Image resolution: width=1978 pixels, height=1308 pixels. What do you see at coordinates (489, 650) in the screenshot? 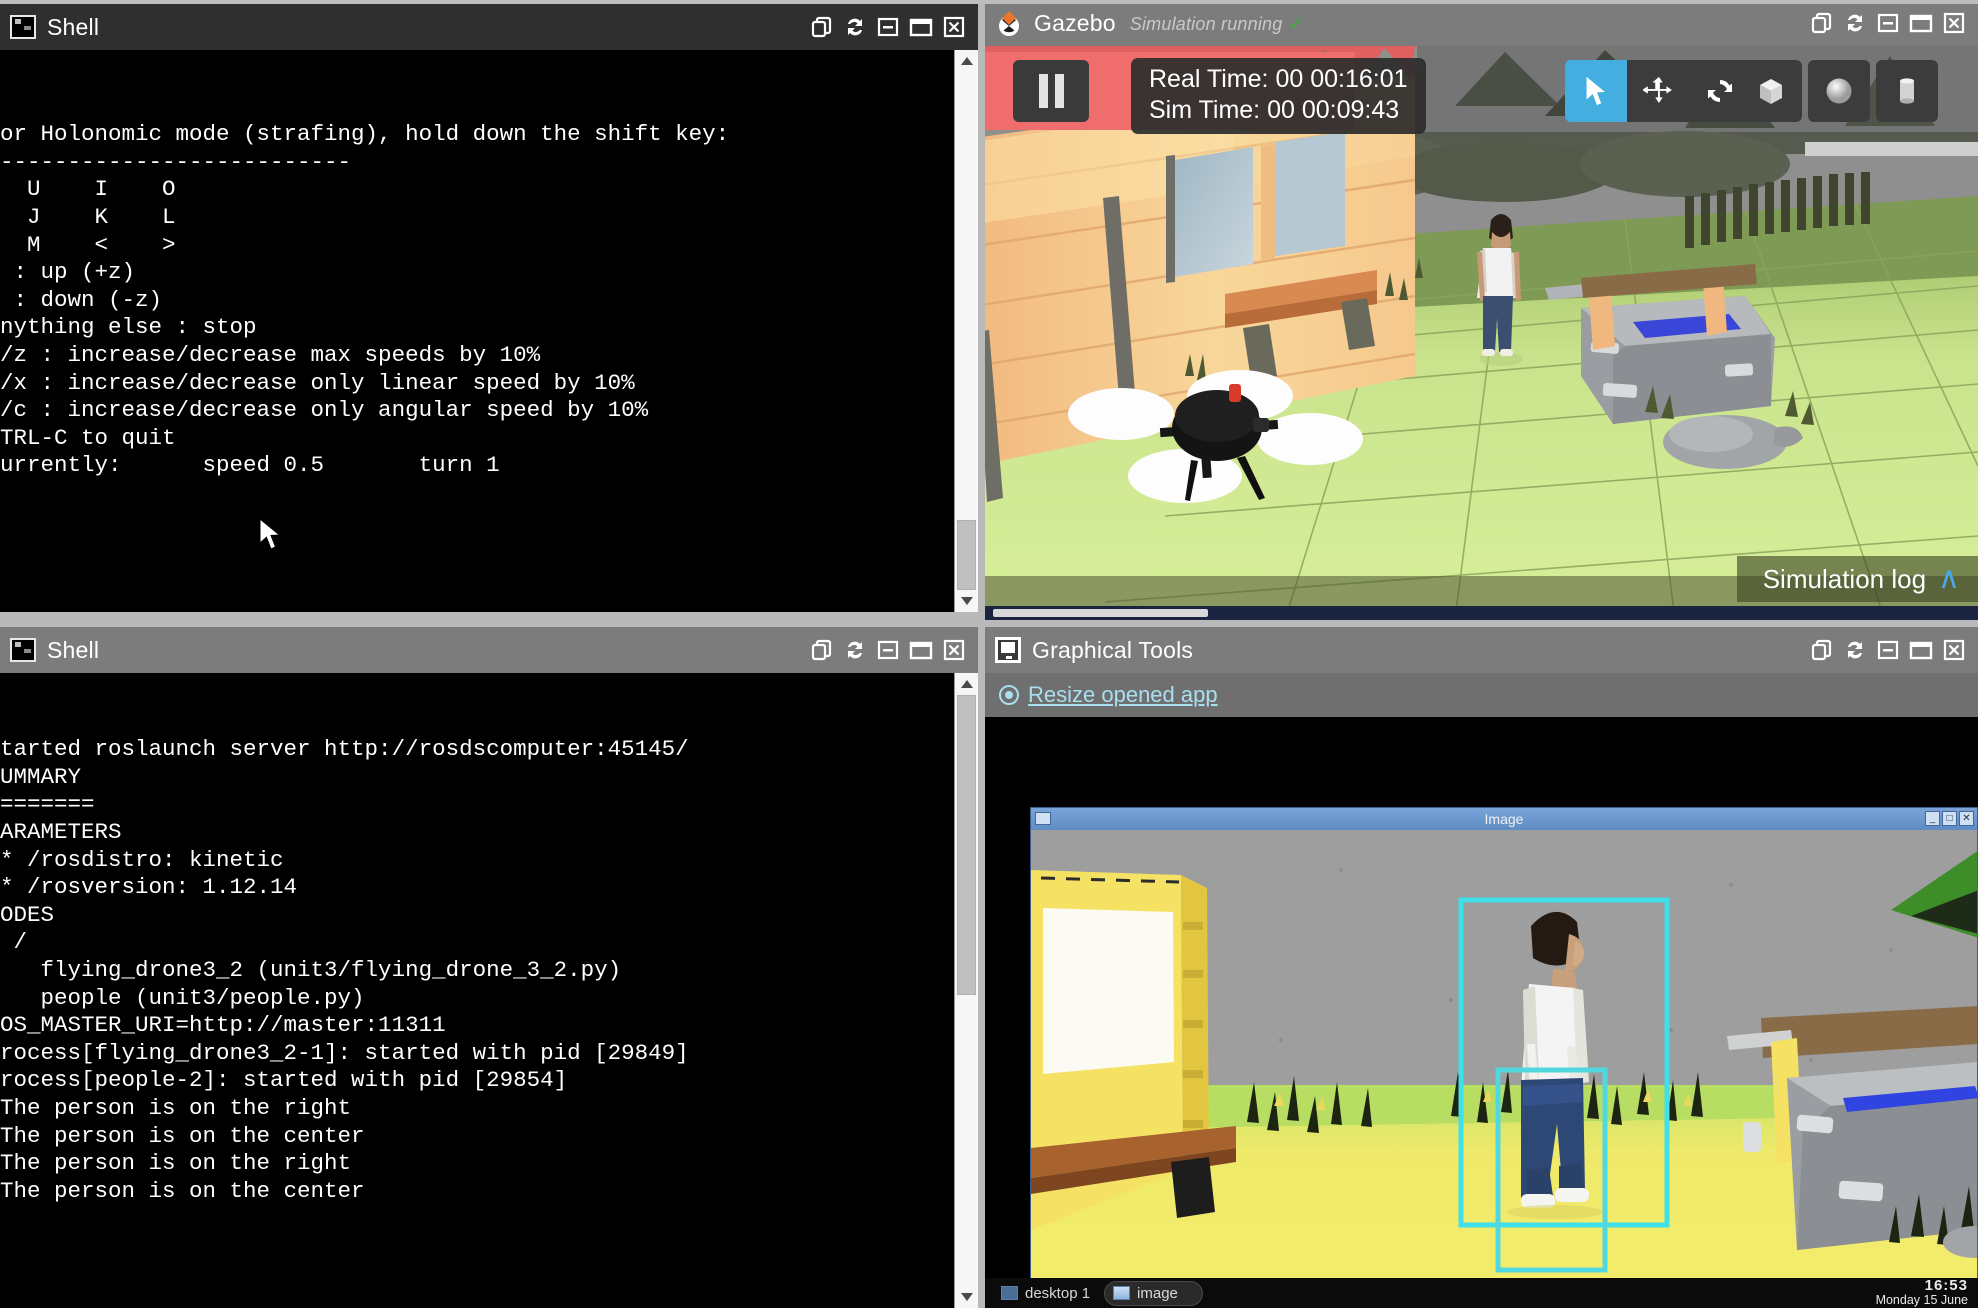
I see `shell-bottom-titlebar: Shell` at bounding box center [489, 650].